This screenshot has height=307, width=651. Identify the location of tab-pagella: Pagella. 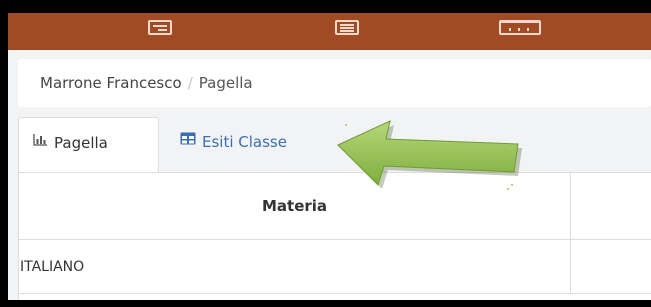
(88, 144).